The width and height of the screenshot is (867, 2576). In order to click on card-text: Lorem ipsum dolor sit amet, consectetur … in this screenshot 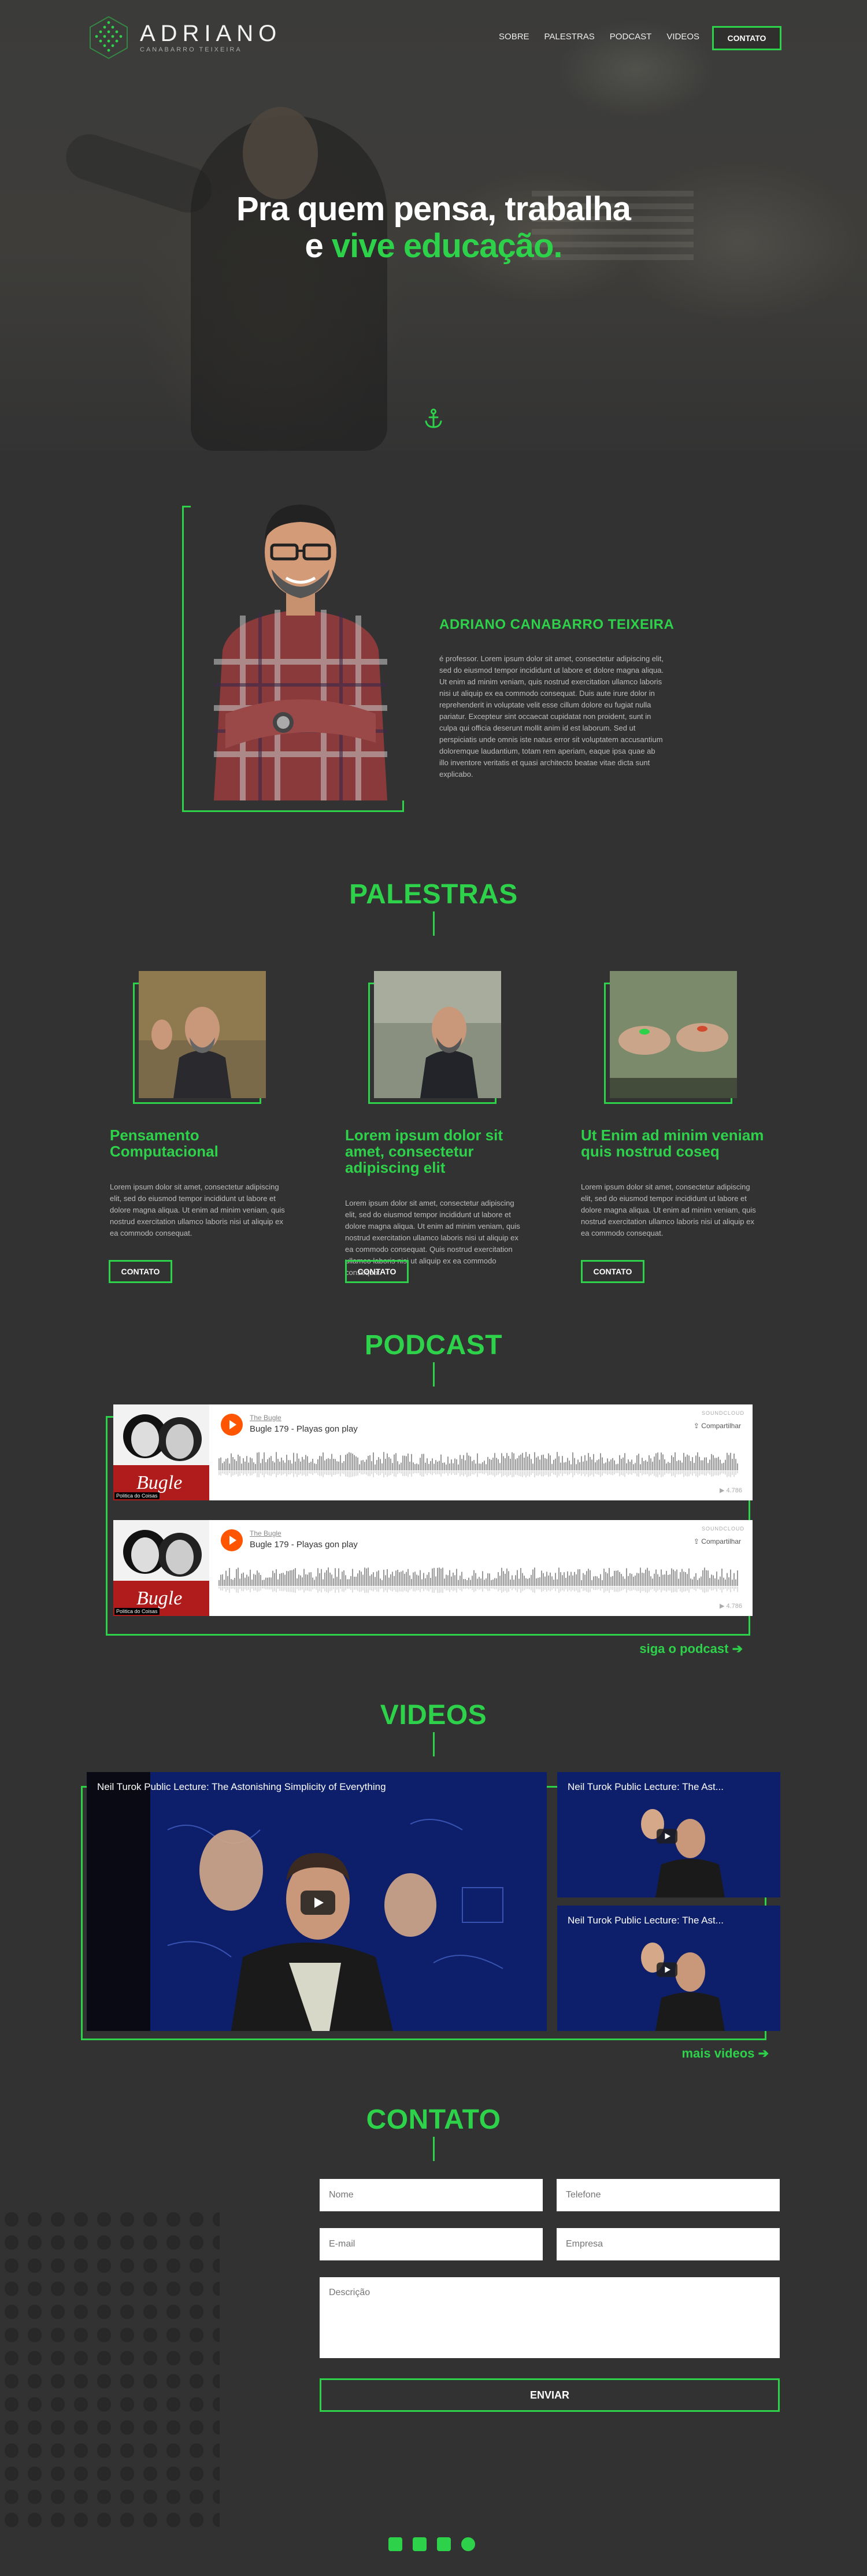, I will do `click(197, 1210)`.